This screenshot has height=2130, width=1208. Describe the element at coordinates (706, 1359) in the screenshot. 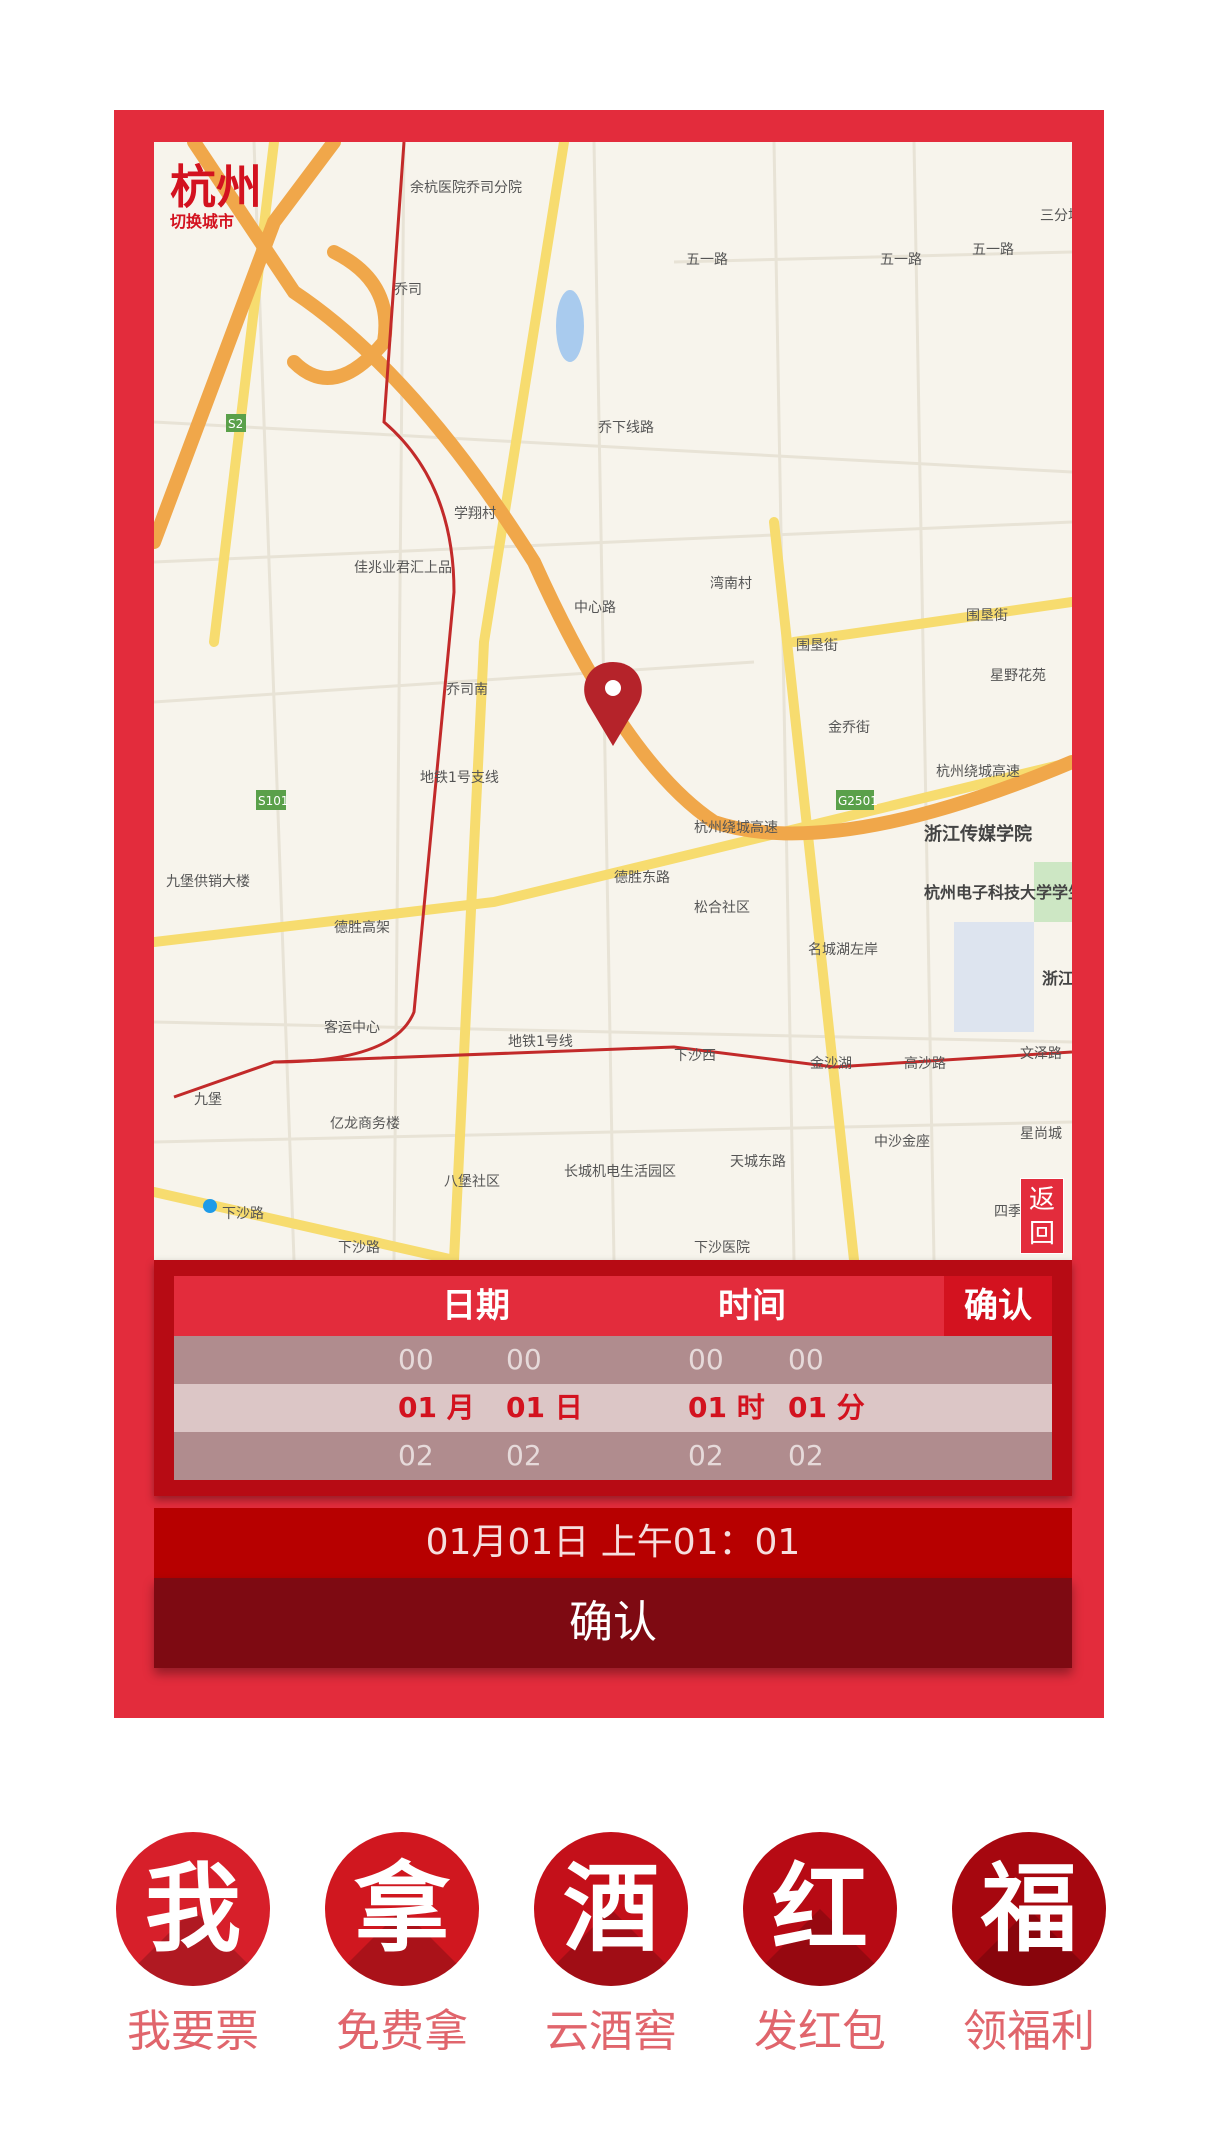

I see `hour-prev: 00` at that location.